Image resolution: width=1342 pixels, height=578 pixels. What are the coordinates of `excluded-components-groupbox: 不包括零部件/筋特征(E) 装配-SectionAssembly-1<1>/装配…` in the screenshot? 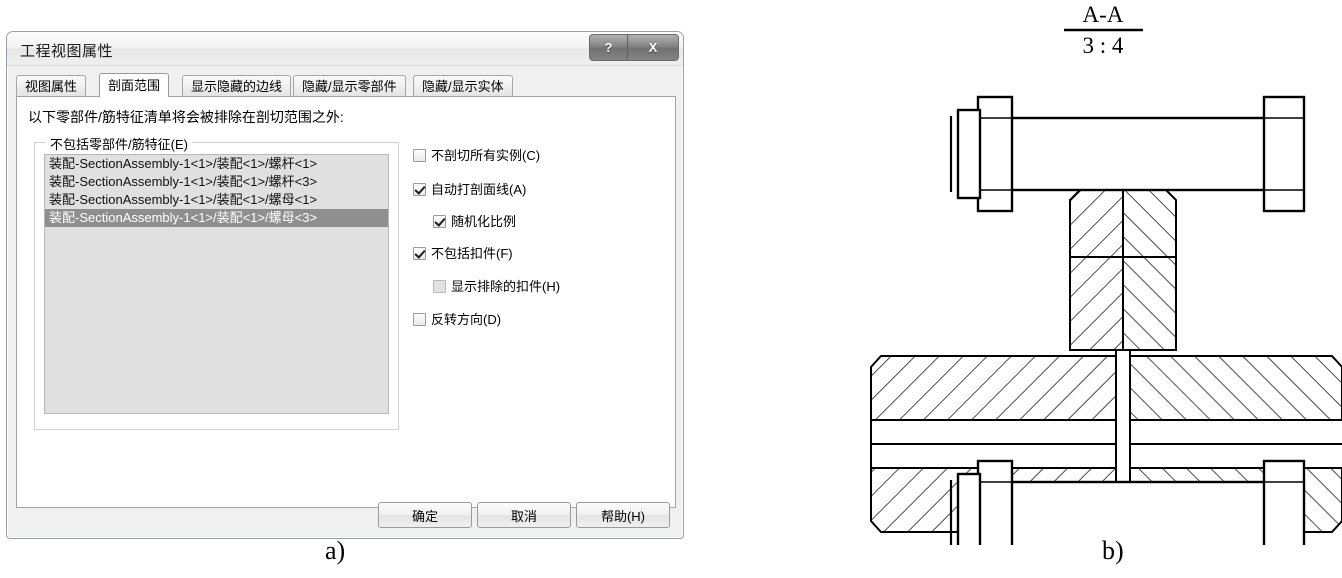 It's located at (216, 282).